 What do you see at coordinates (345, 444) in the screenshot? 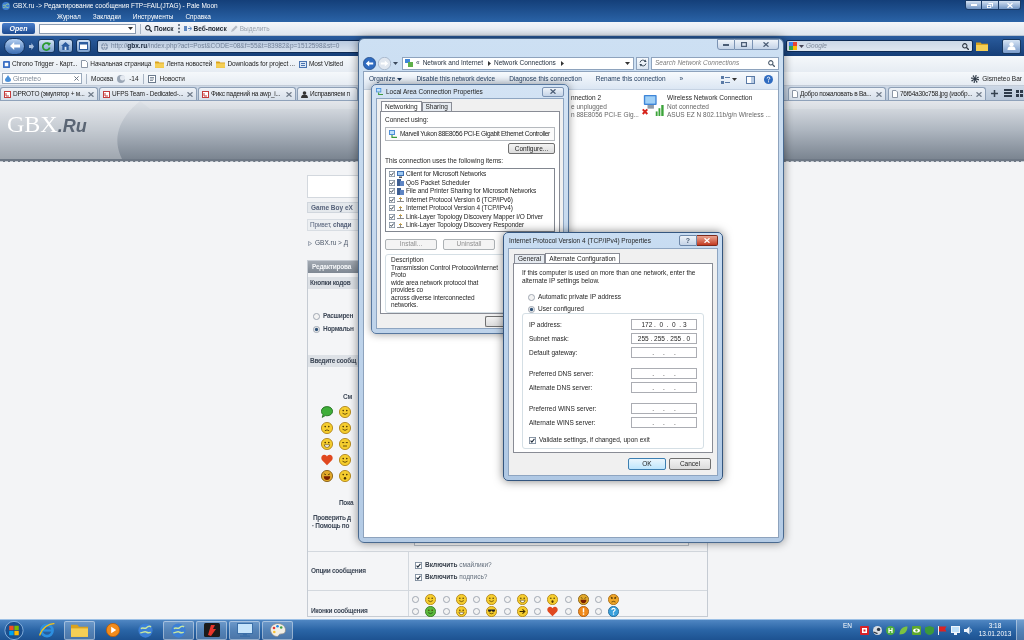
I see `squinting-smiley-icon` at bounding box center [345, 444].